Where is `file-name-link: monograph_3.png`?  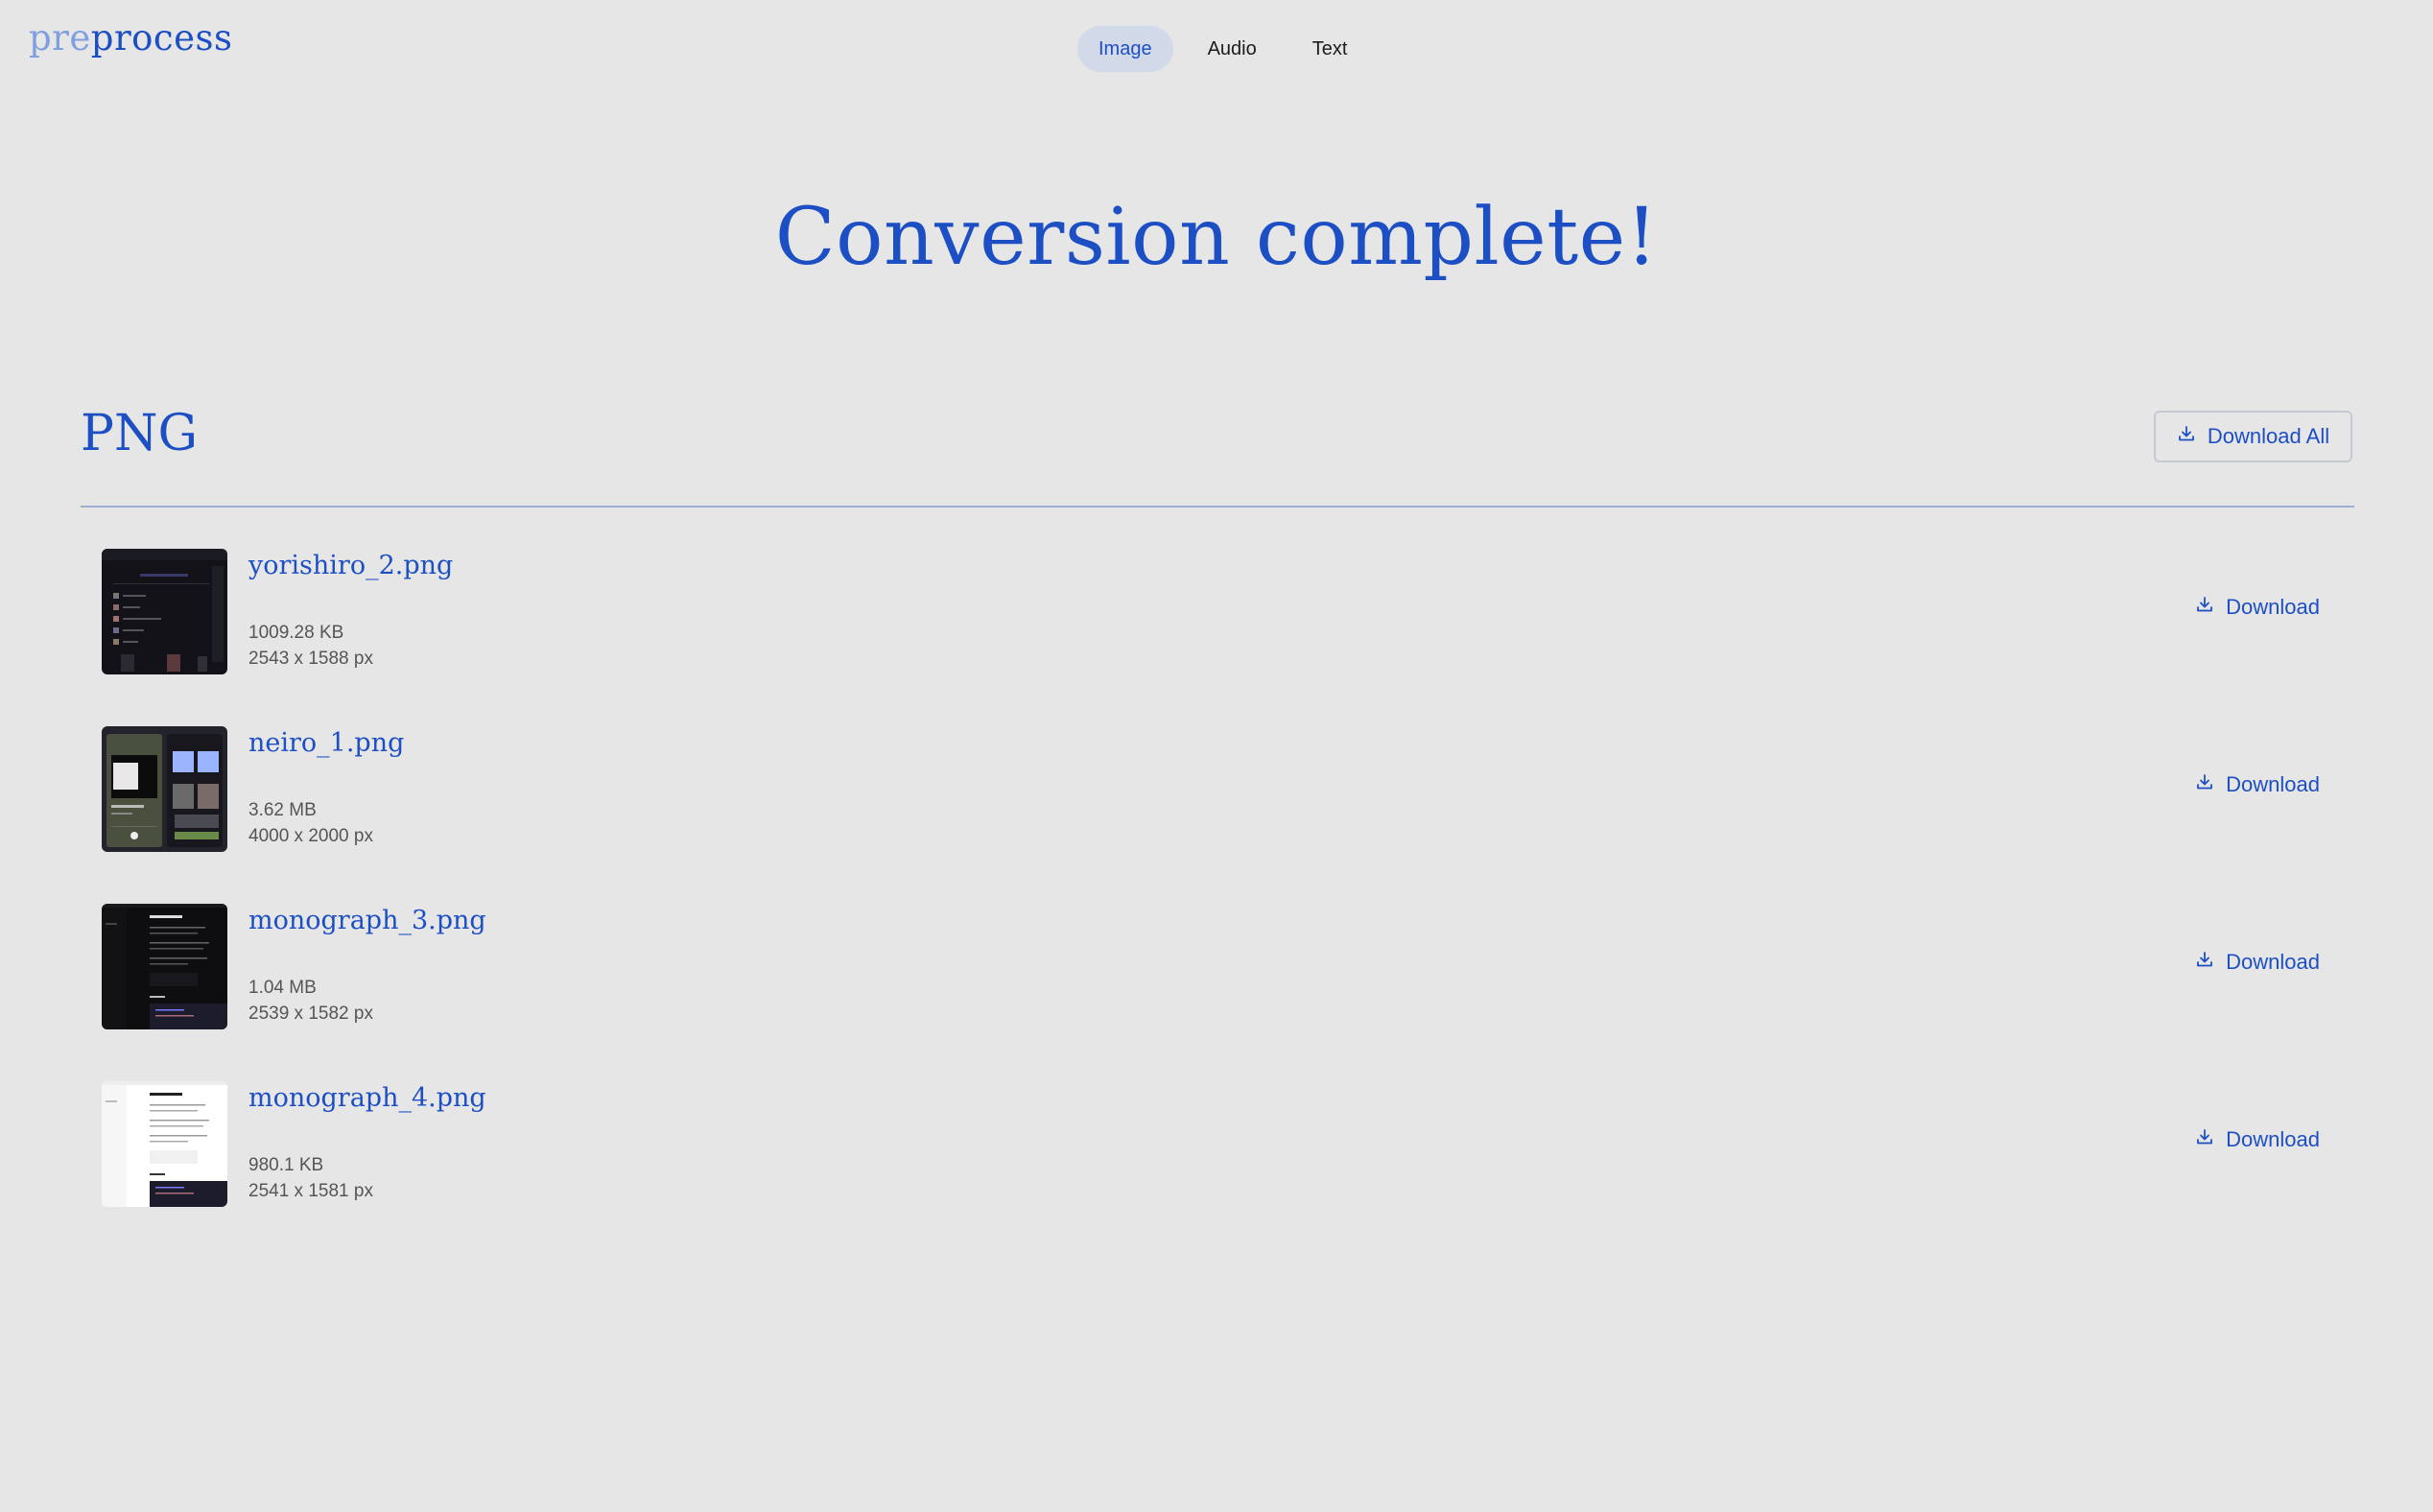 file-name-link: monograph_3.png is located at coordinates (367, 920).